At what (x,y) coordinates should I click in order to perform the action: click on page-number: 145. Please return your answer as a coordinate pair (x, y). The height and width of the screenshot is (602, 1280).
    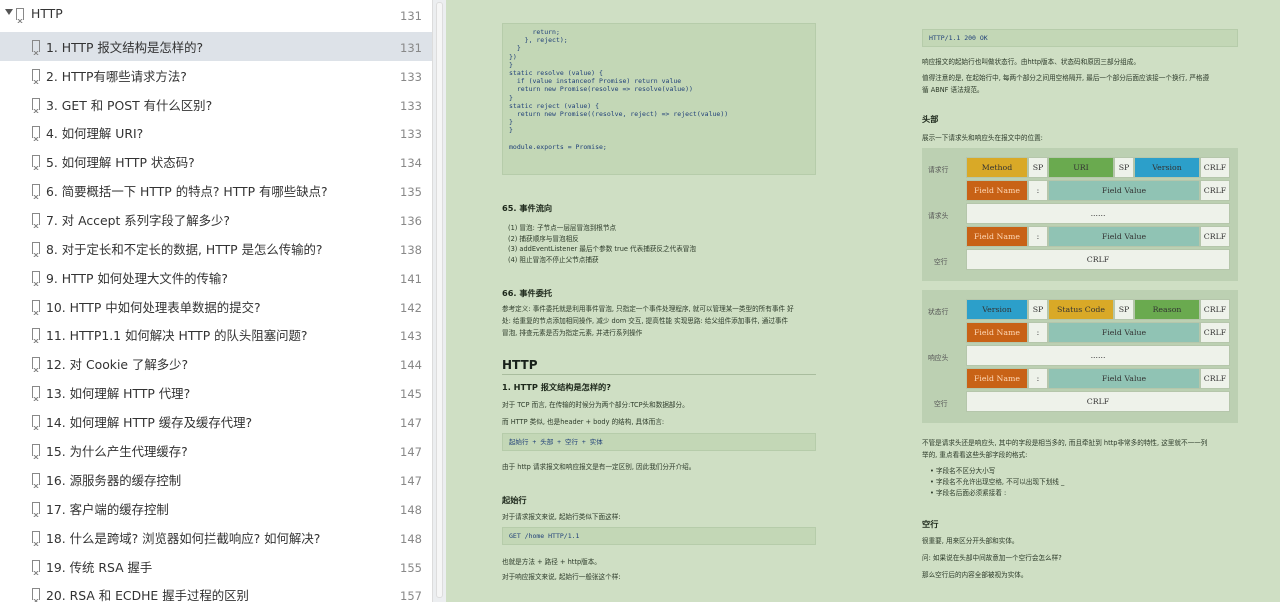
    Looking at the image, I should click on (411, 394).